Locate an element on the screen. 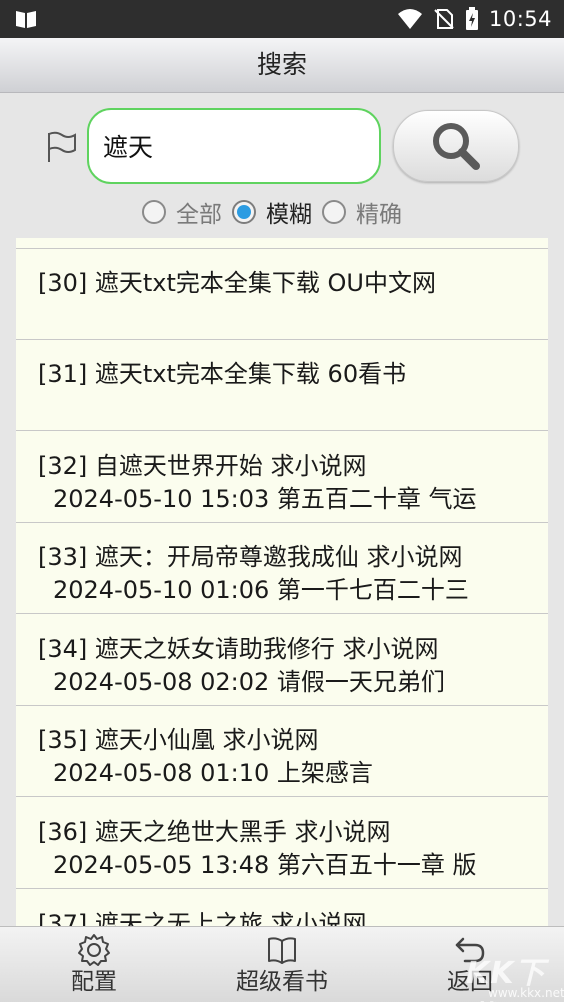 Image resolution: width=564 pixels, height=1002 pixels. config-label: 配置 is located at coordinates (94, 982).